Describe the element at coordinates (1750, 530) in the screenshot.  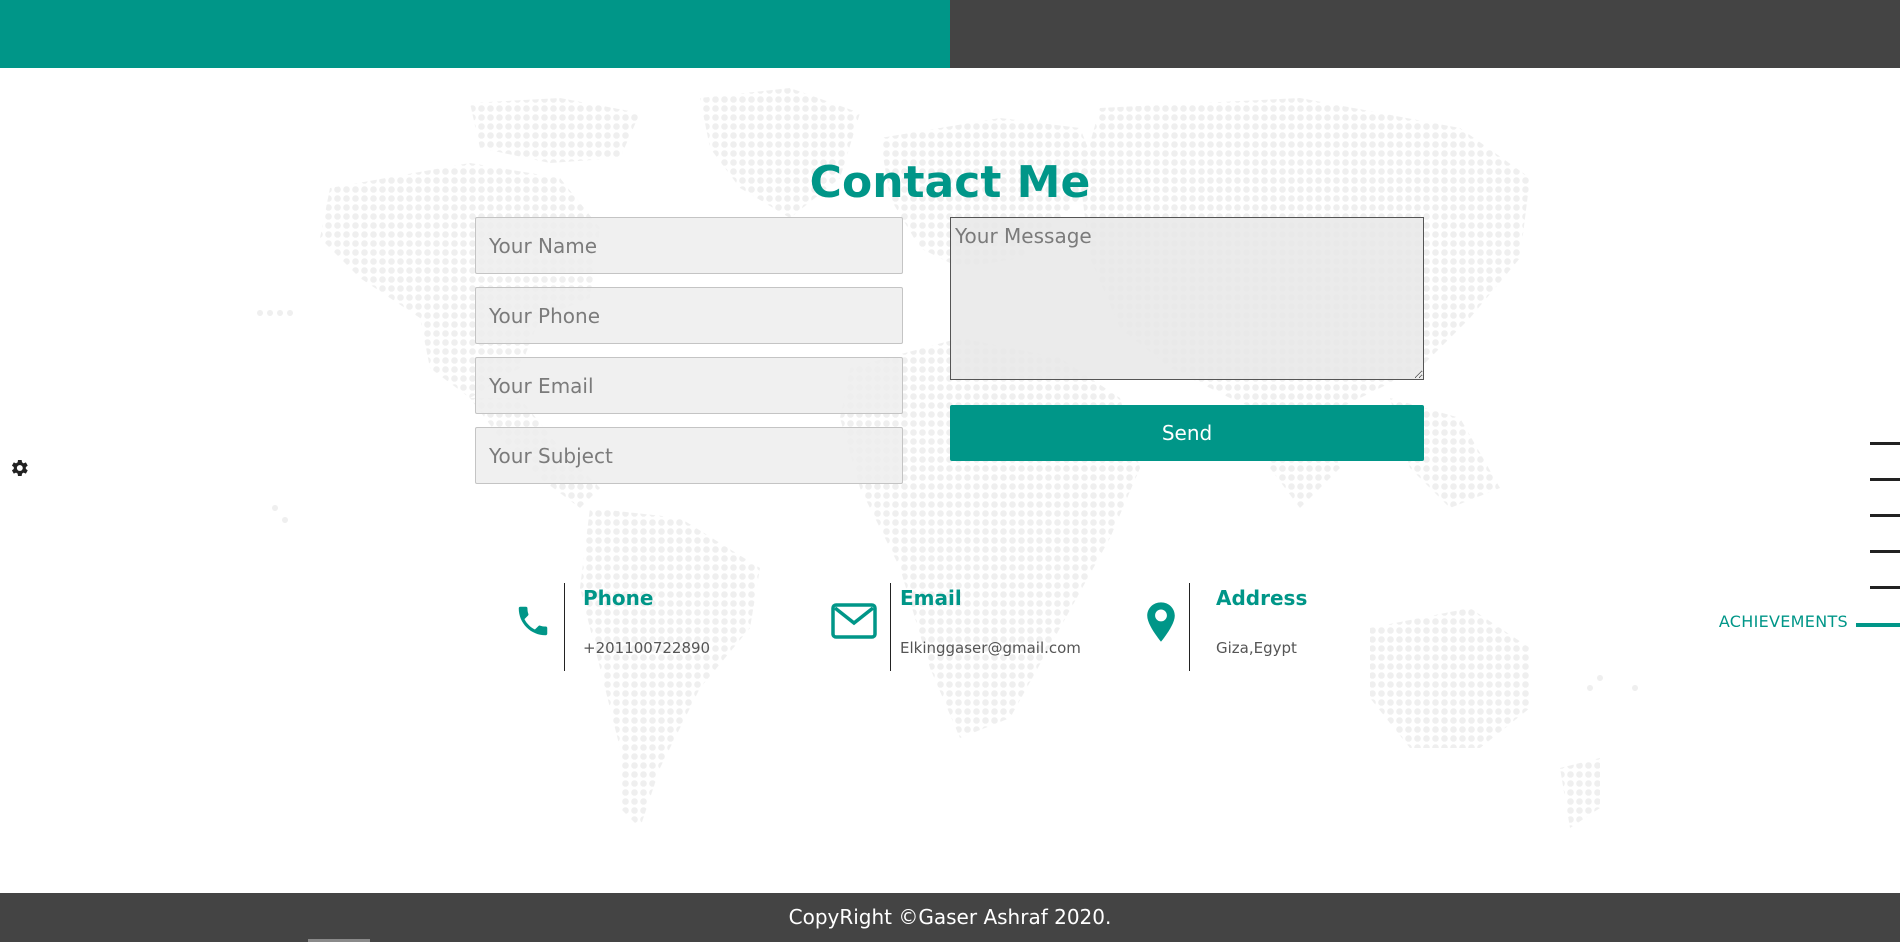
I see `section-nav: ACHIEVEMENTS` at that location.